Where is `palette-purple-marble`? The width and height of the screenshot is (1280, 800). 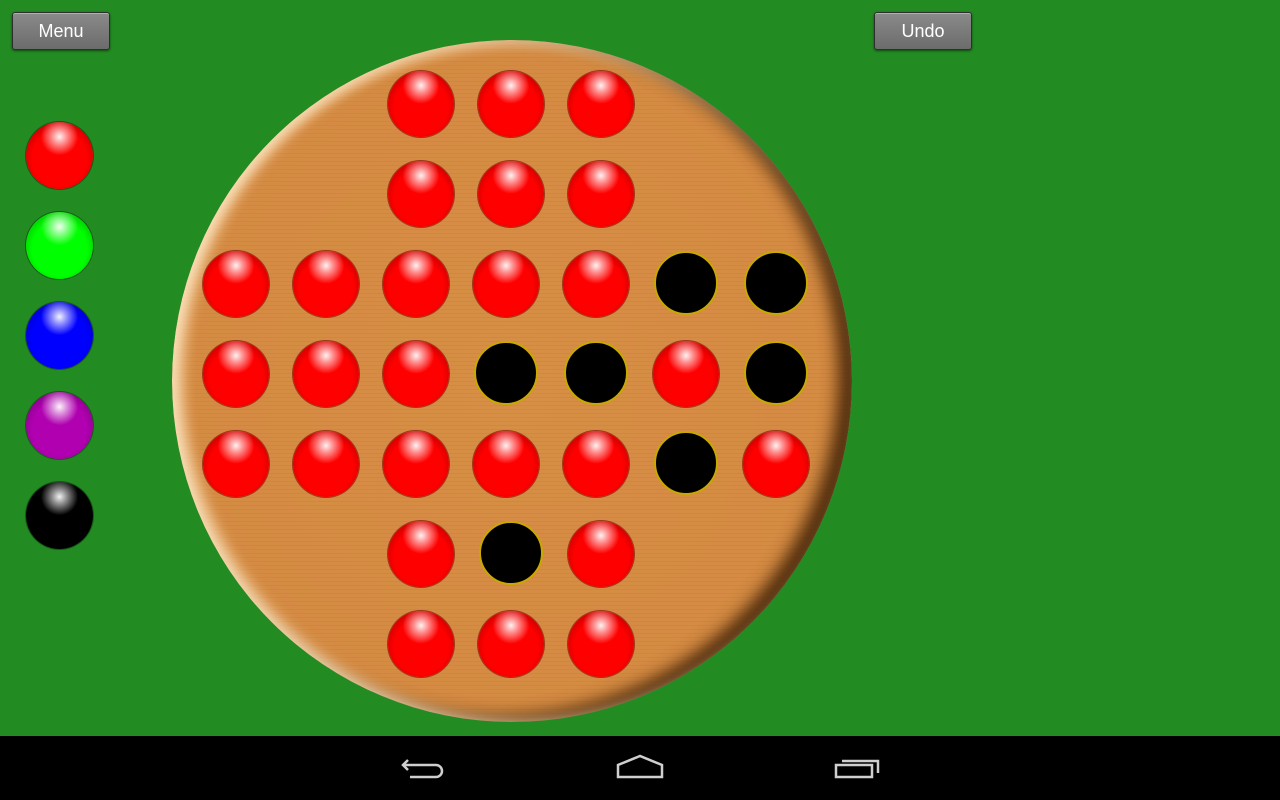
palette-purple-marble is located at coordinates (59, 425).